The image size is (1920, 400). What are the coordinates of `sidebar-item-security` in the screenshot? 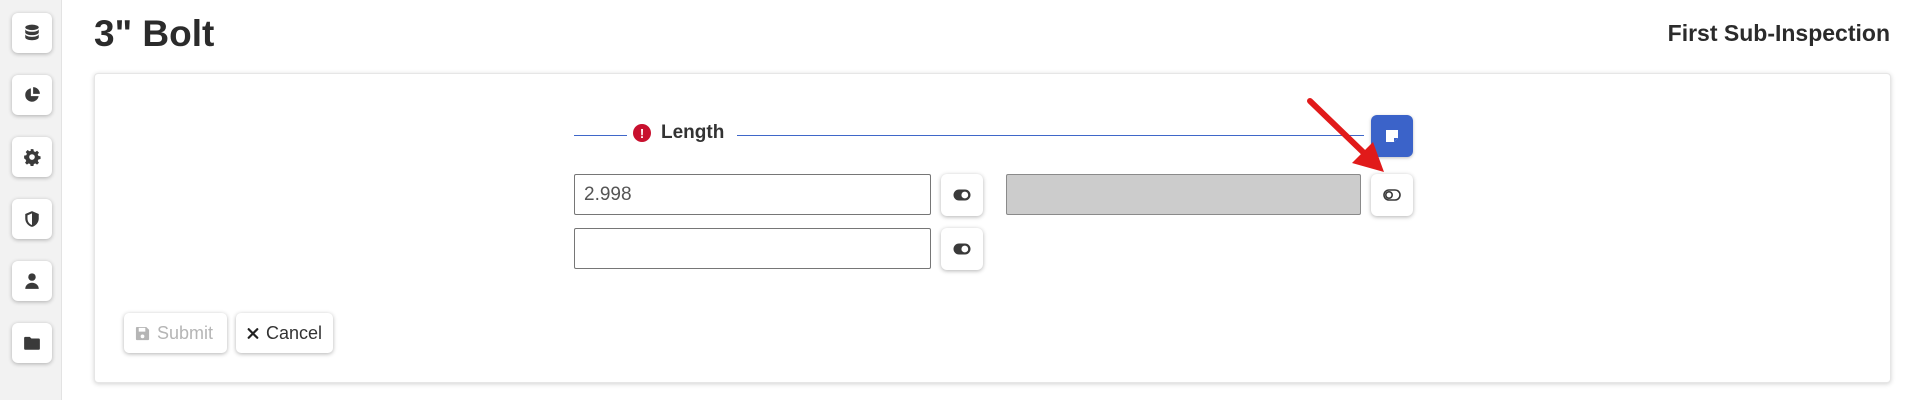 It's located at (32, 219).